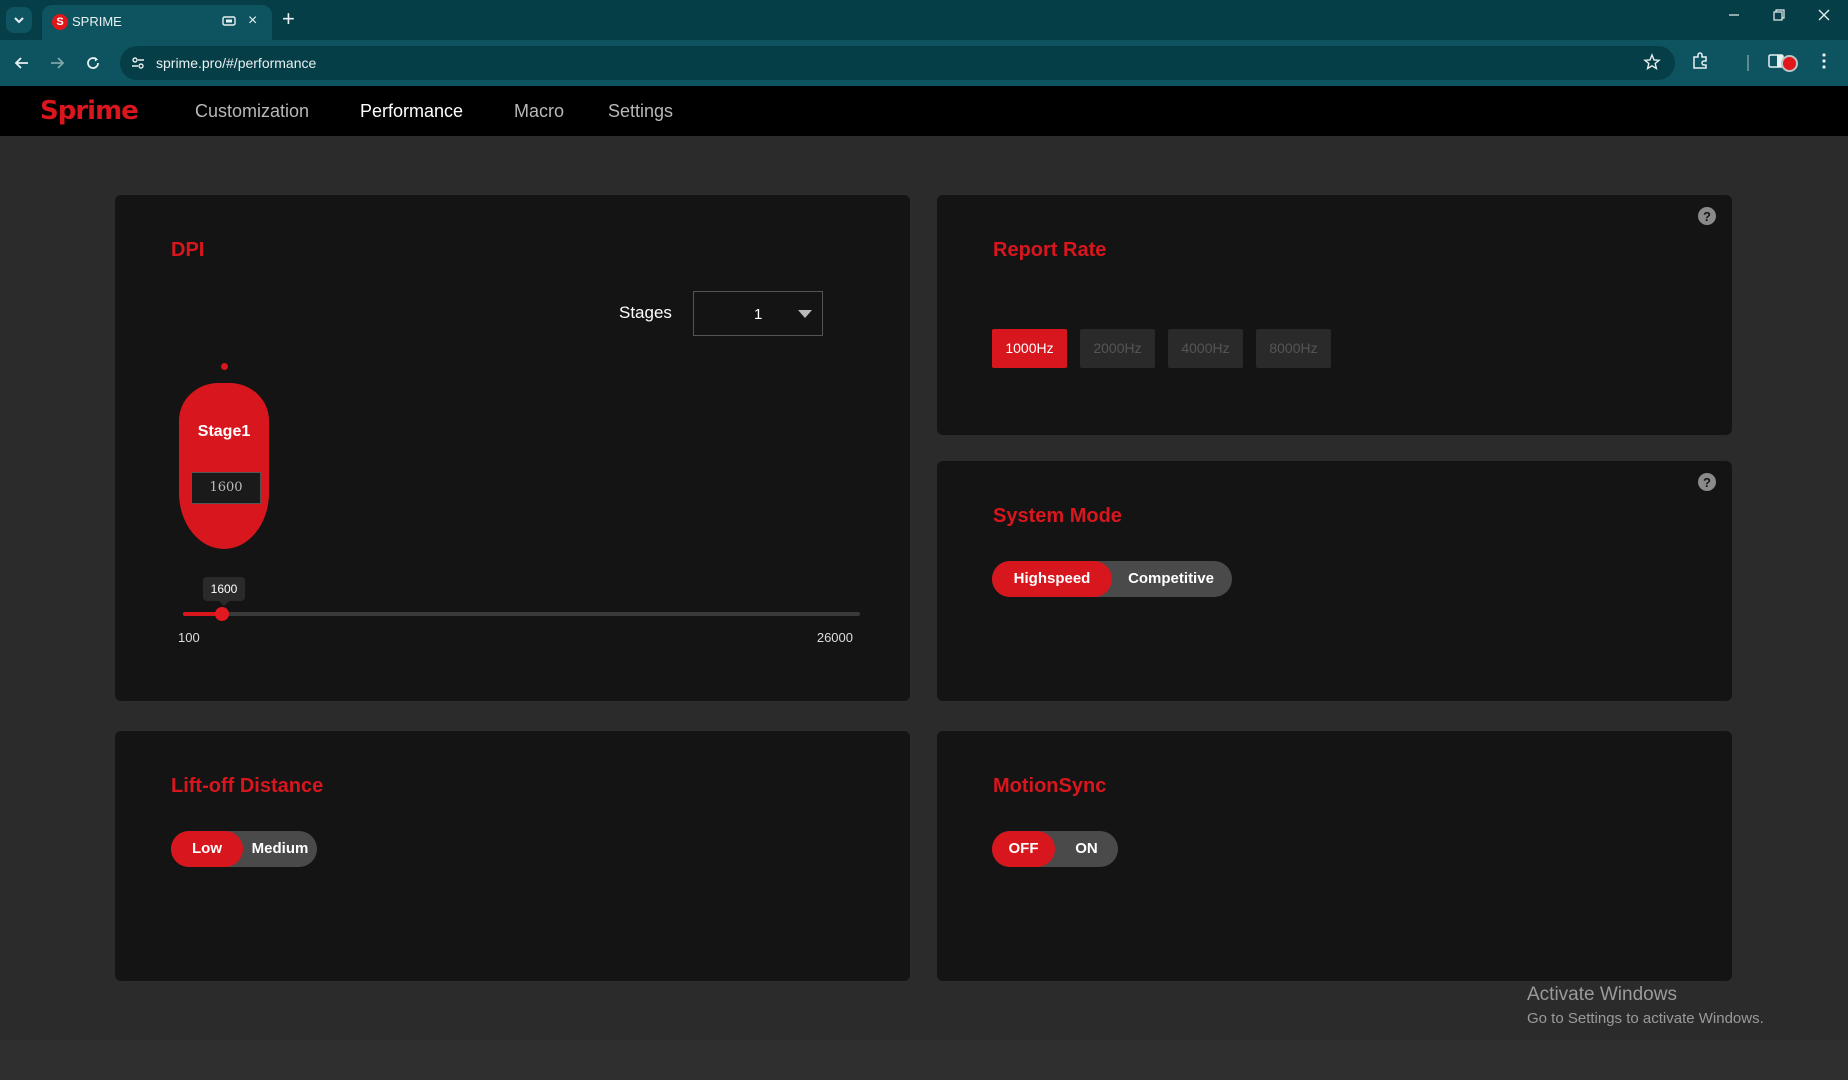 This screenshot has width=1848, height=1080. What do you see at coordinates (1748, 63) in the screenshot?
I see `toolbar-divider` at bounding box center [1748, 63].